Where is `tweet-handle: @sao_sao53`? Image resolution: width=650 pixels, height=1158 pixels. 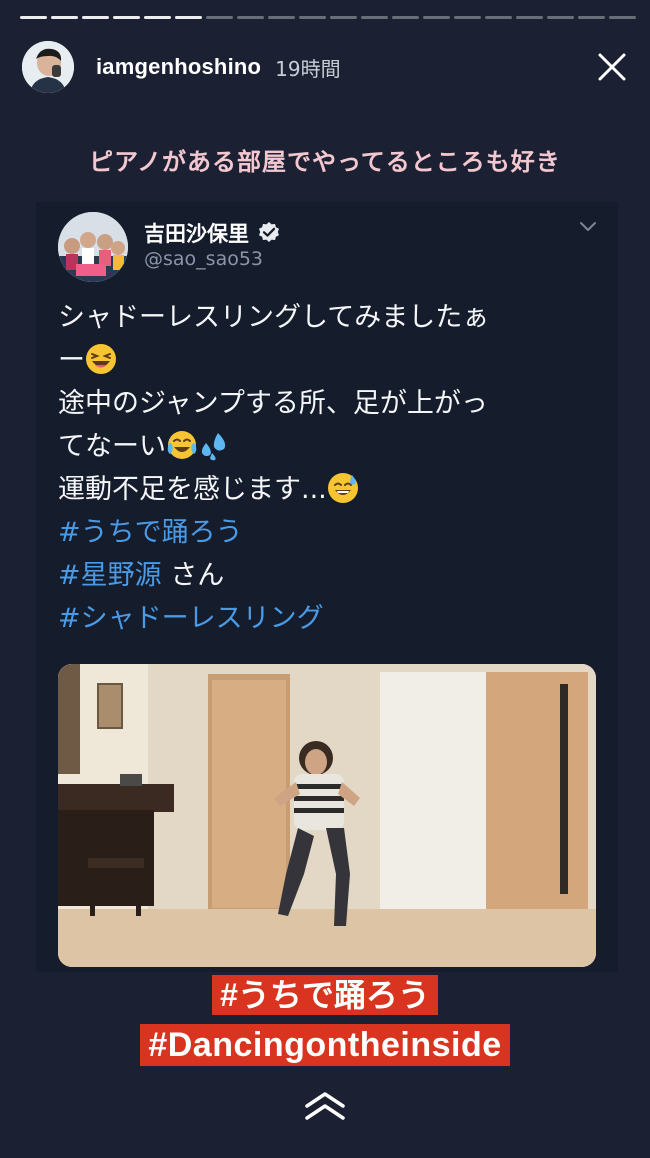 tweet-handle: @sao_sao53 is located at coordinates (204, 259).